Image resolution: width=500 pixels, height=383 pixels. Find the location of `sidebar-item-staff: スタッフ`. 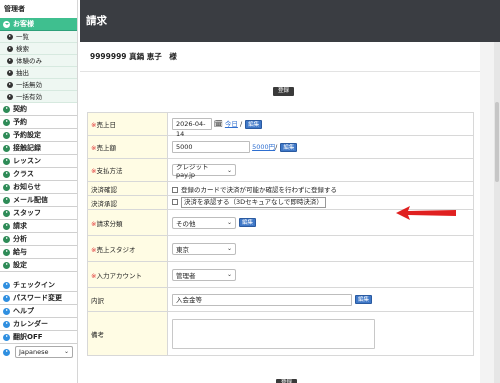

sidebar-item-staff: スタッフ is located at coordinates (38, 213).